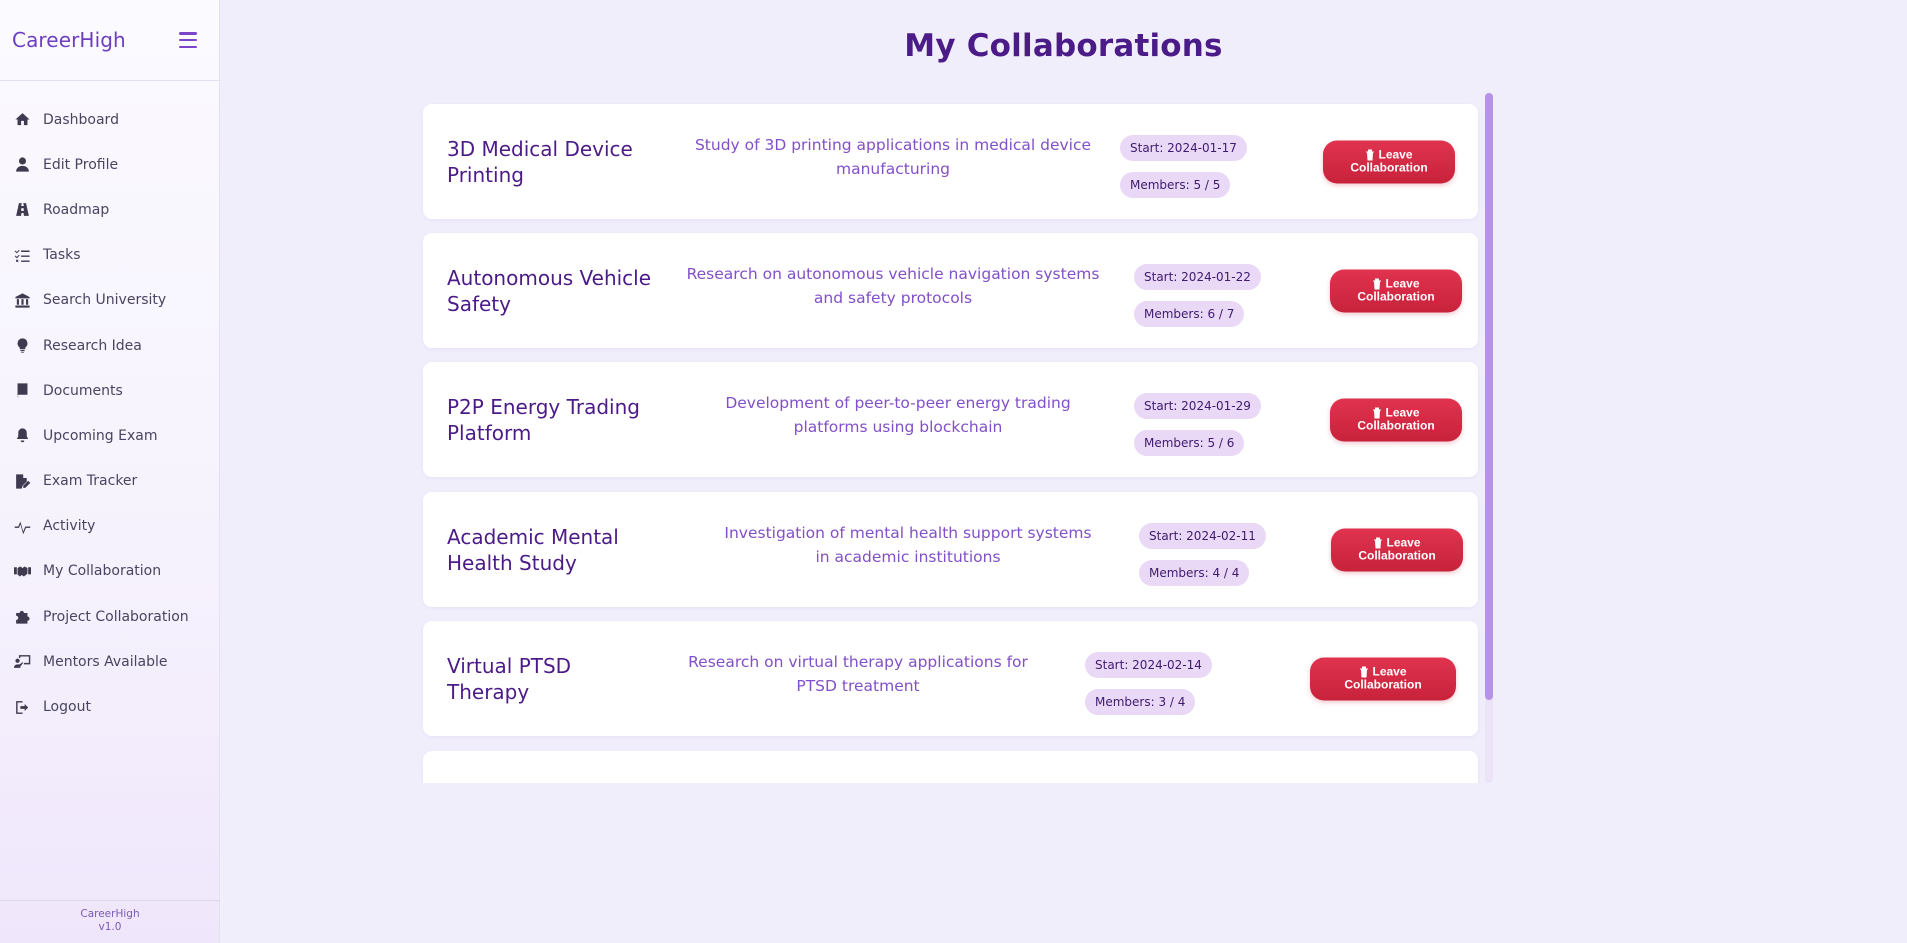  Describe the element at coordinates (1148, 665) in the screenshot. I see `start-date-badge: Start: 2024-02-14` at that location.